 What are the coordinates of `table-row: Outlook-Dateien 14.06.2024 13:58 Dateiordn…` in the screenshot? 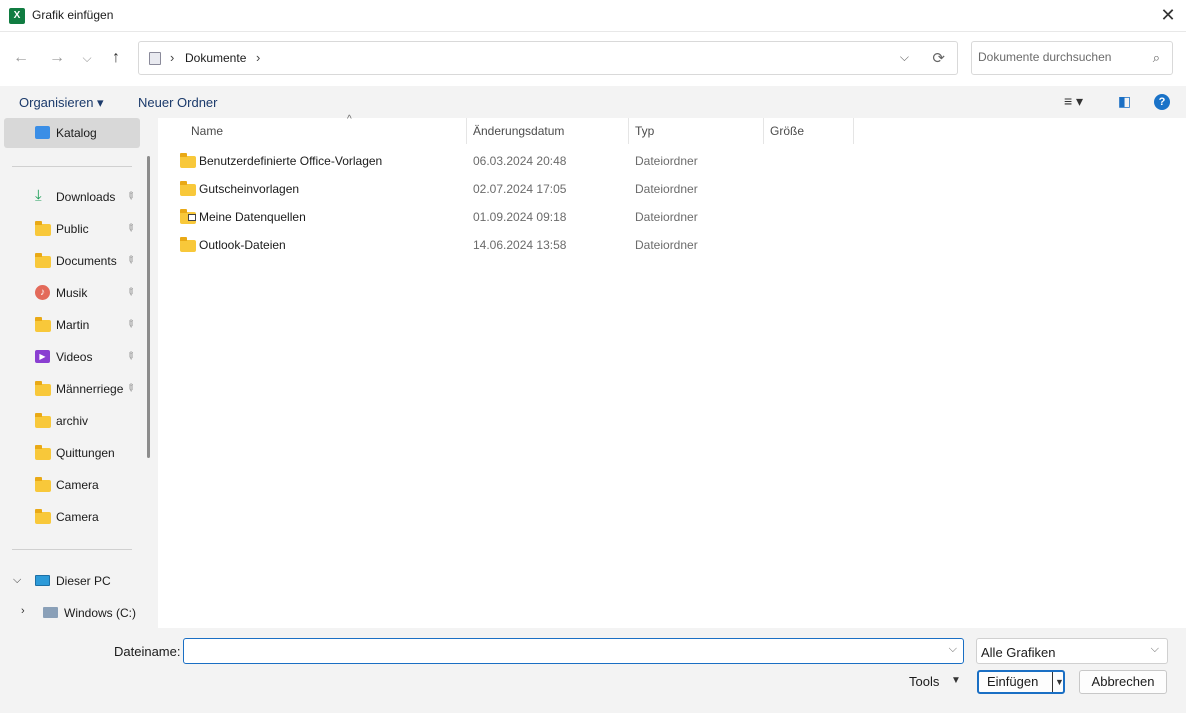 It's located at (519, 245).